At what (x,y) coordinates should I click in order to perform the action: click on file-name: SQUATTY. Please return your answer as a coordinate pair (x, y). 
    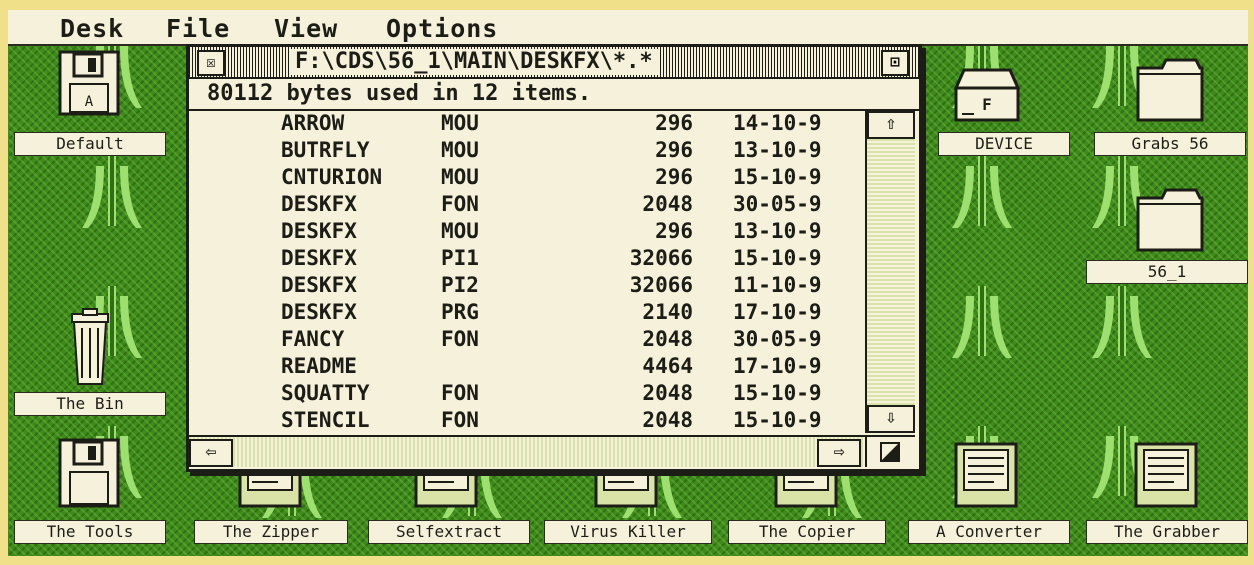
    Looking at the image, I should click on (325, 393).